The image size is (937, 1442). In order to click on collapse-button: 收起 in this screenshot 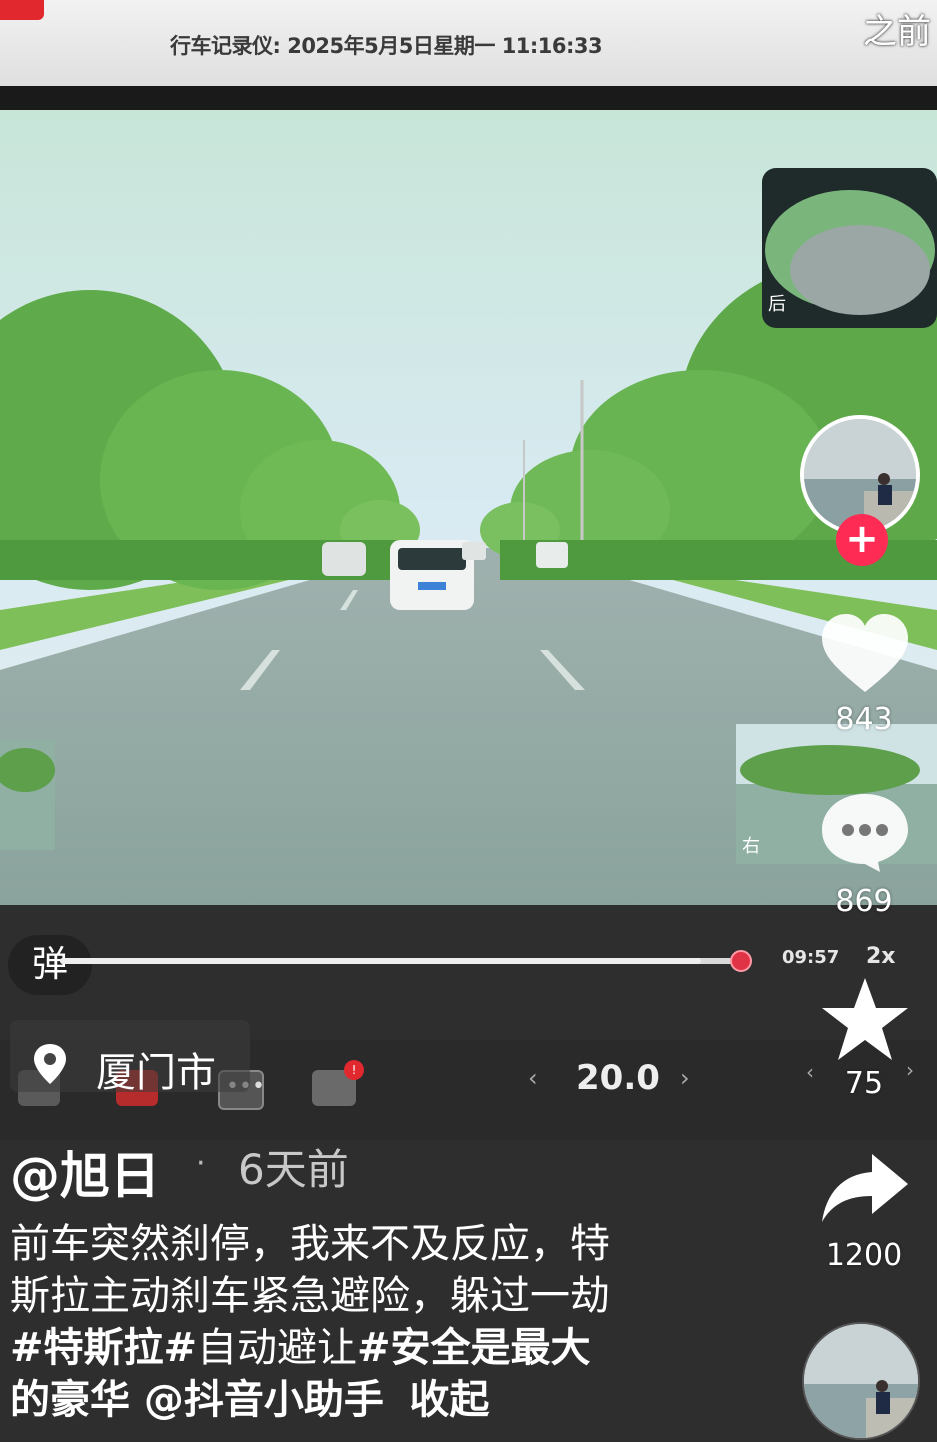, I will do `click(449, 1400)`.